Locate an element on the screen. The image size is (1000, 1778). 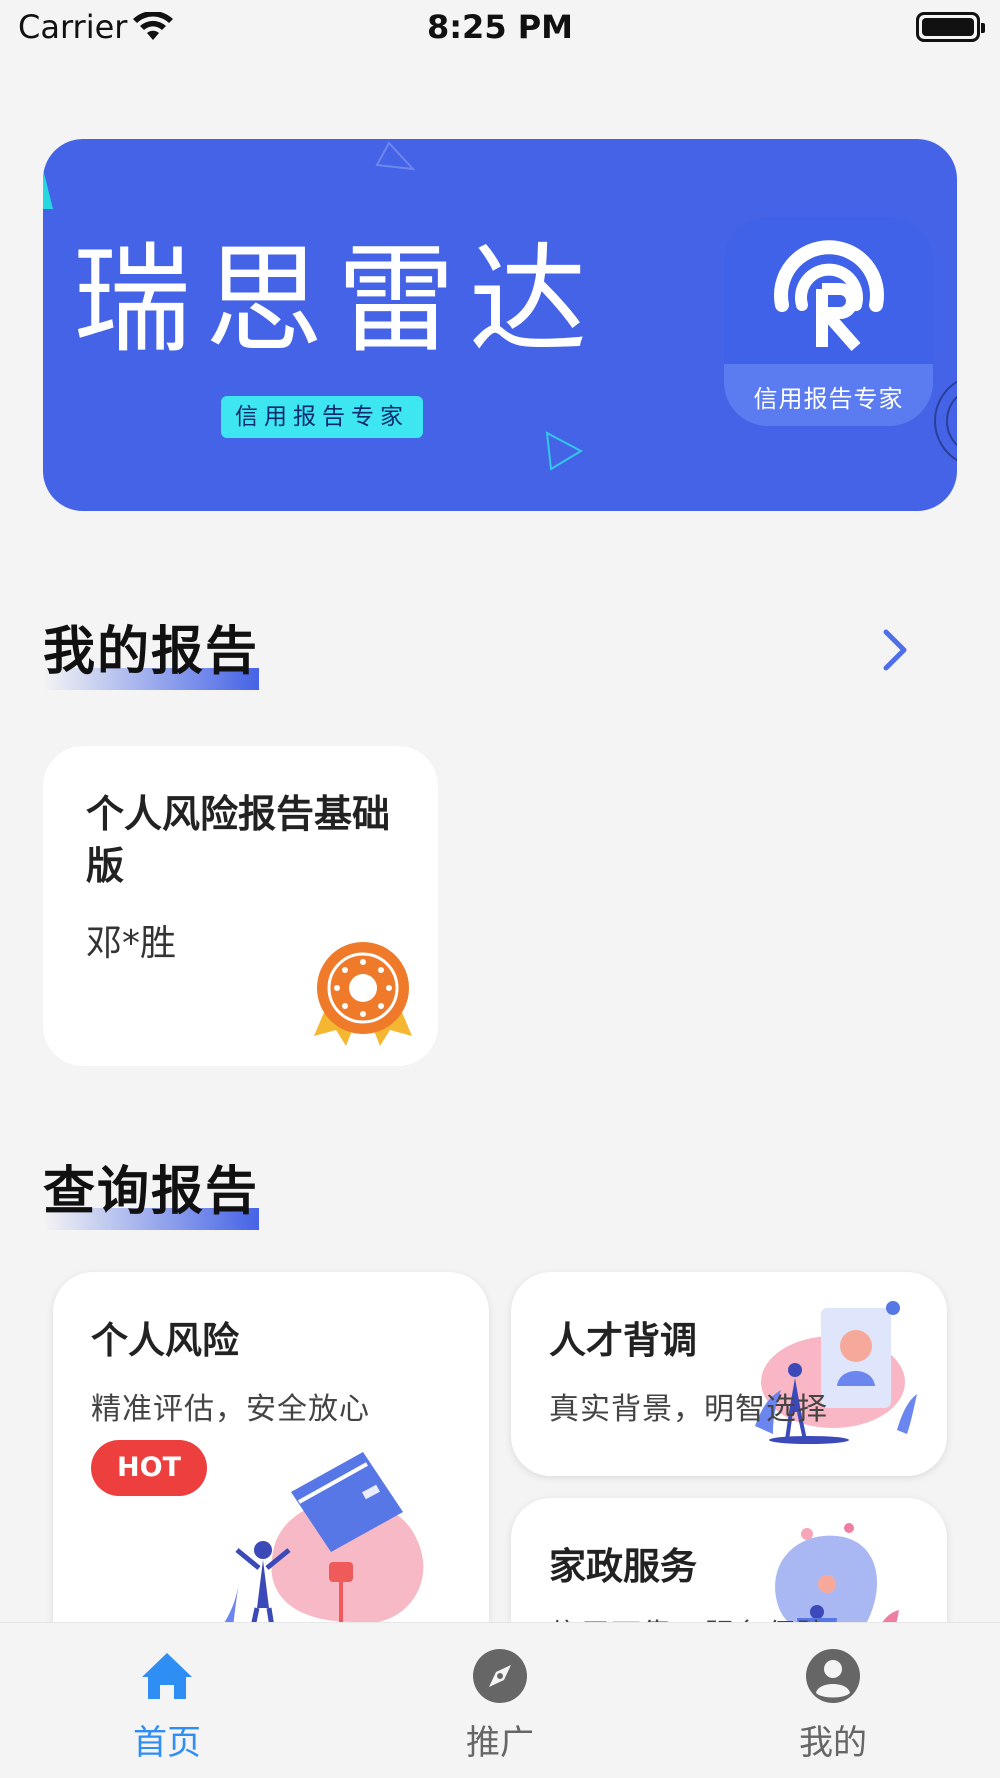
service-card-personal-risk: 个人风险 精准评估，安全放心 HOT is located at coordinates (271, 1472).